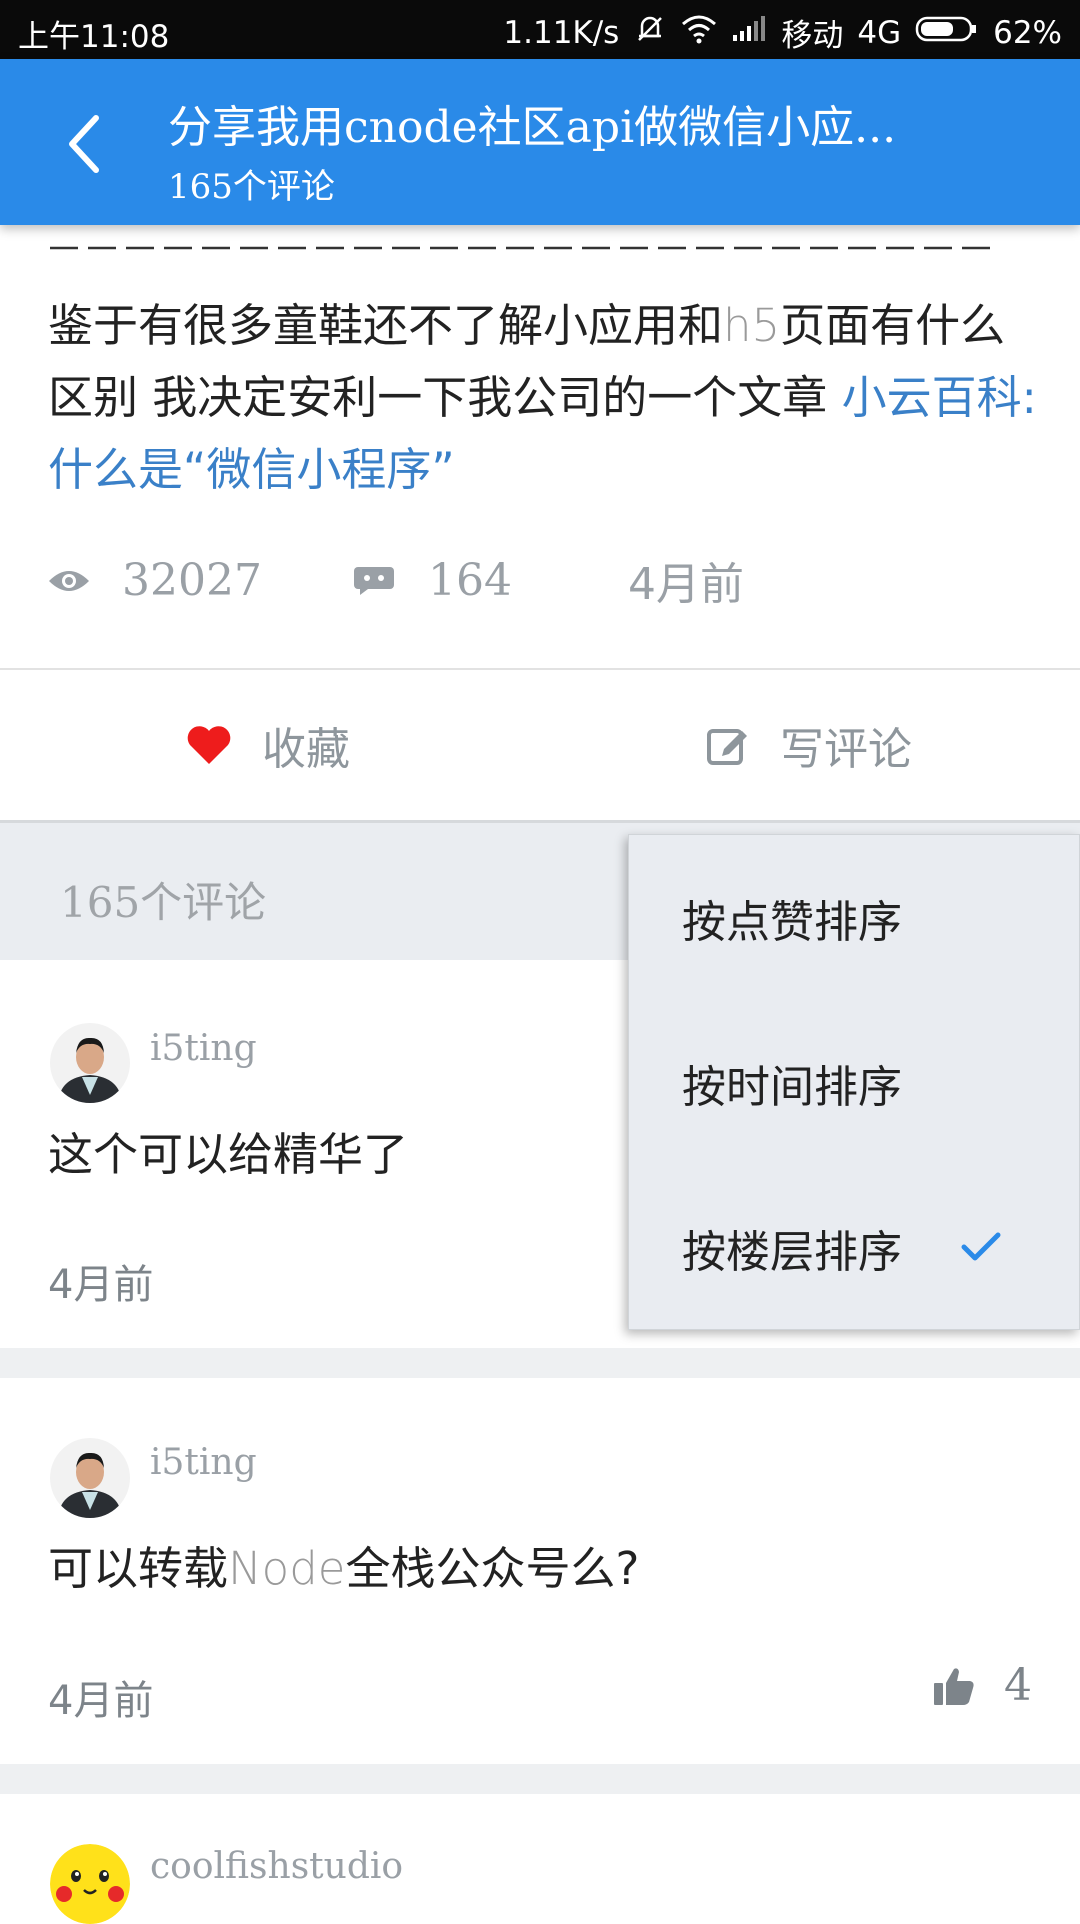 This screenshot has height=1924, width=1080. I want to click on replies-count: 164, so click(470, 580).